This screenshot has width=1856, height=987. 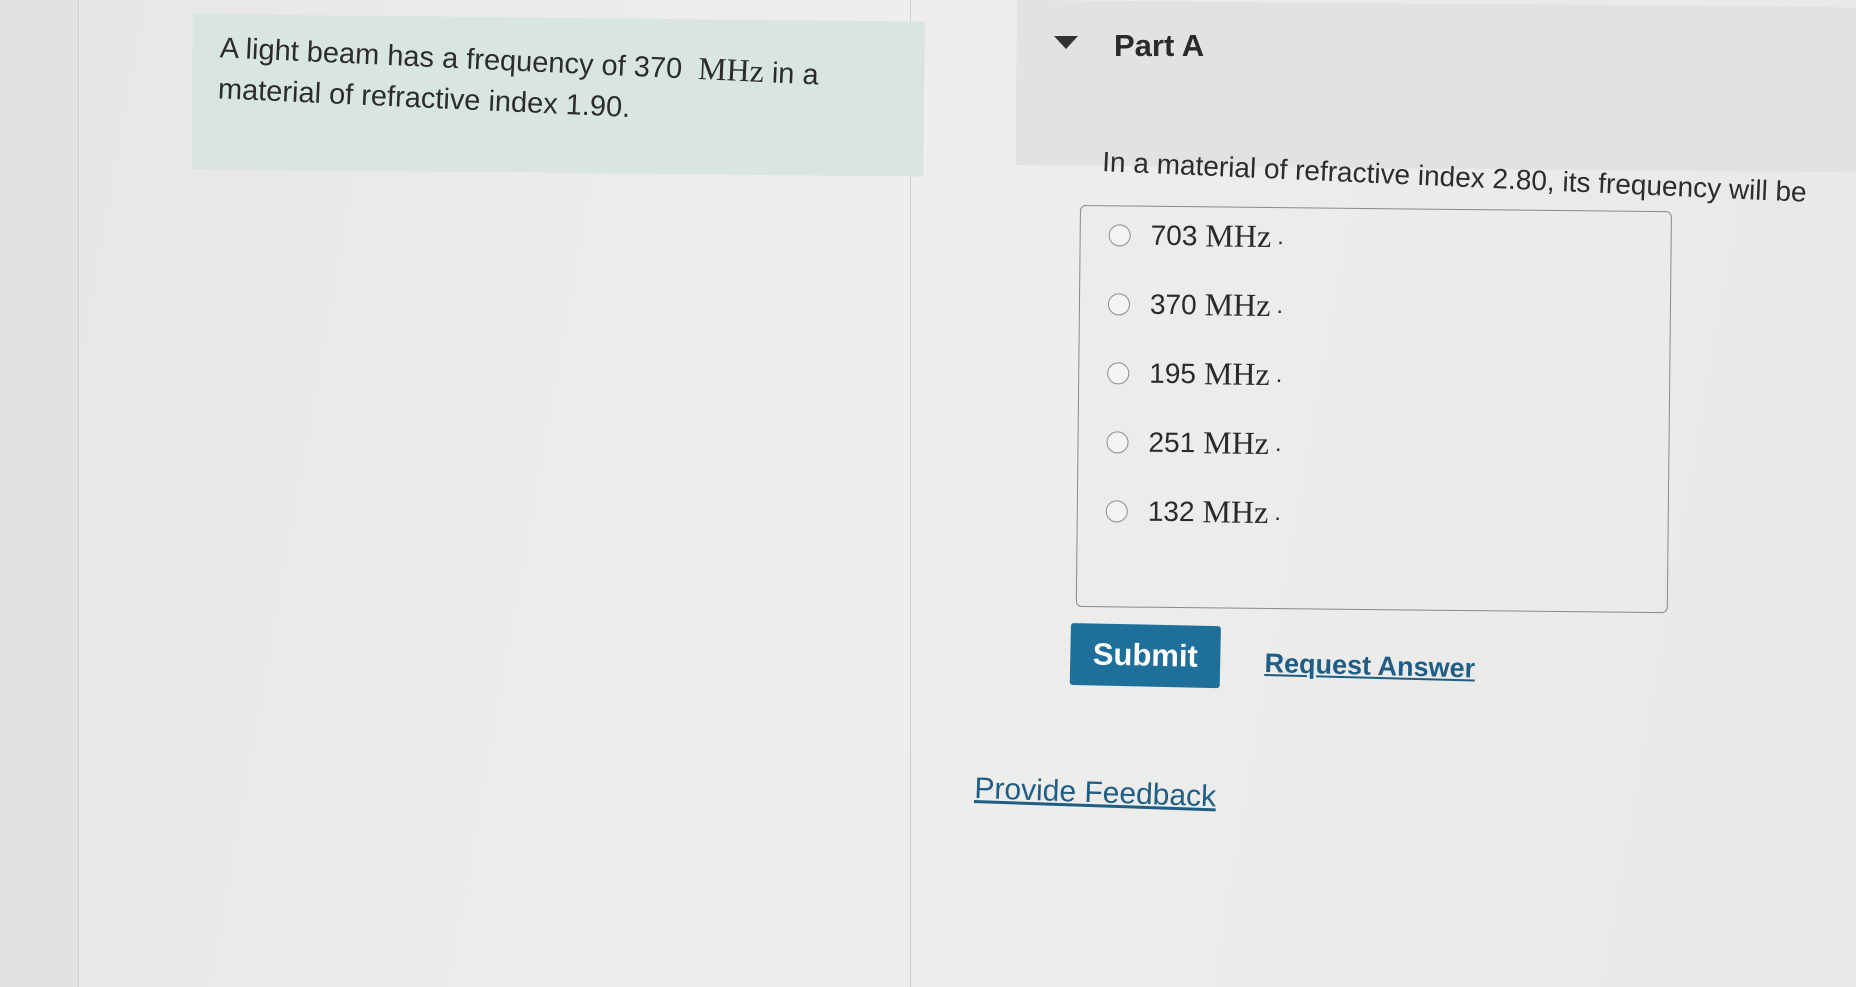 What do you see at coordinates (1159, 46) in the screenshot?
I see `part-title: Part A` at bounding box center [1159, 46].